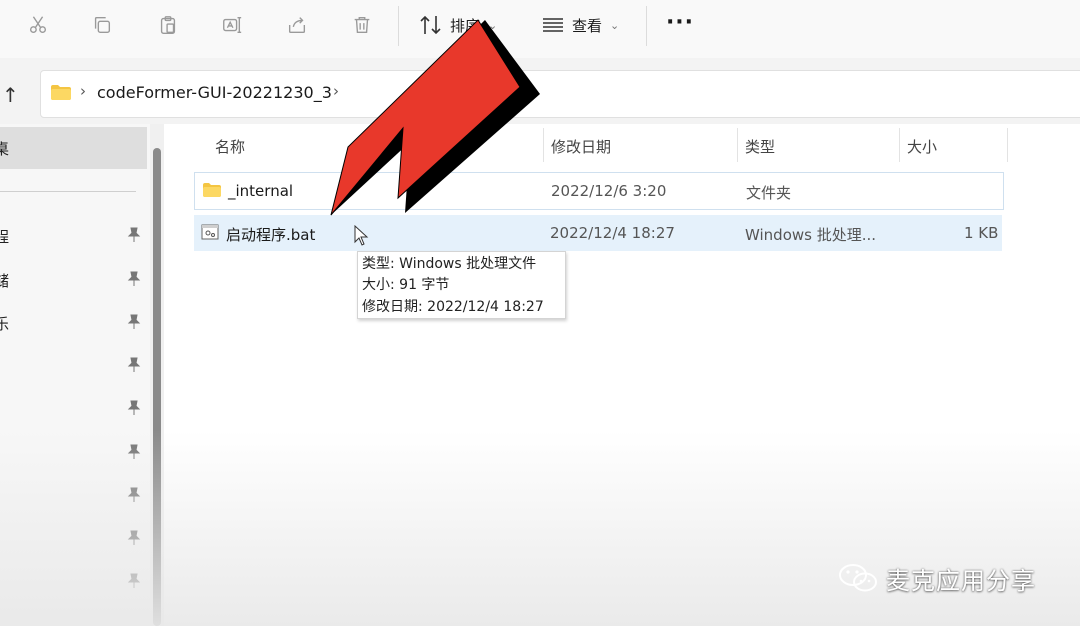  I want to click on cut-icon, so click(38, 25).